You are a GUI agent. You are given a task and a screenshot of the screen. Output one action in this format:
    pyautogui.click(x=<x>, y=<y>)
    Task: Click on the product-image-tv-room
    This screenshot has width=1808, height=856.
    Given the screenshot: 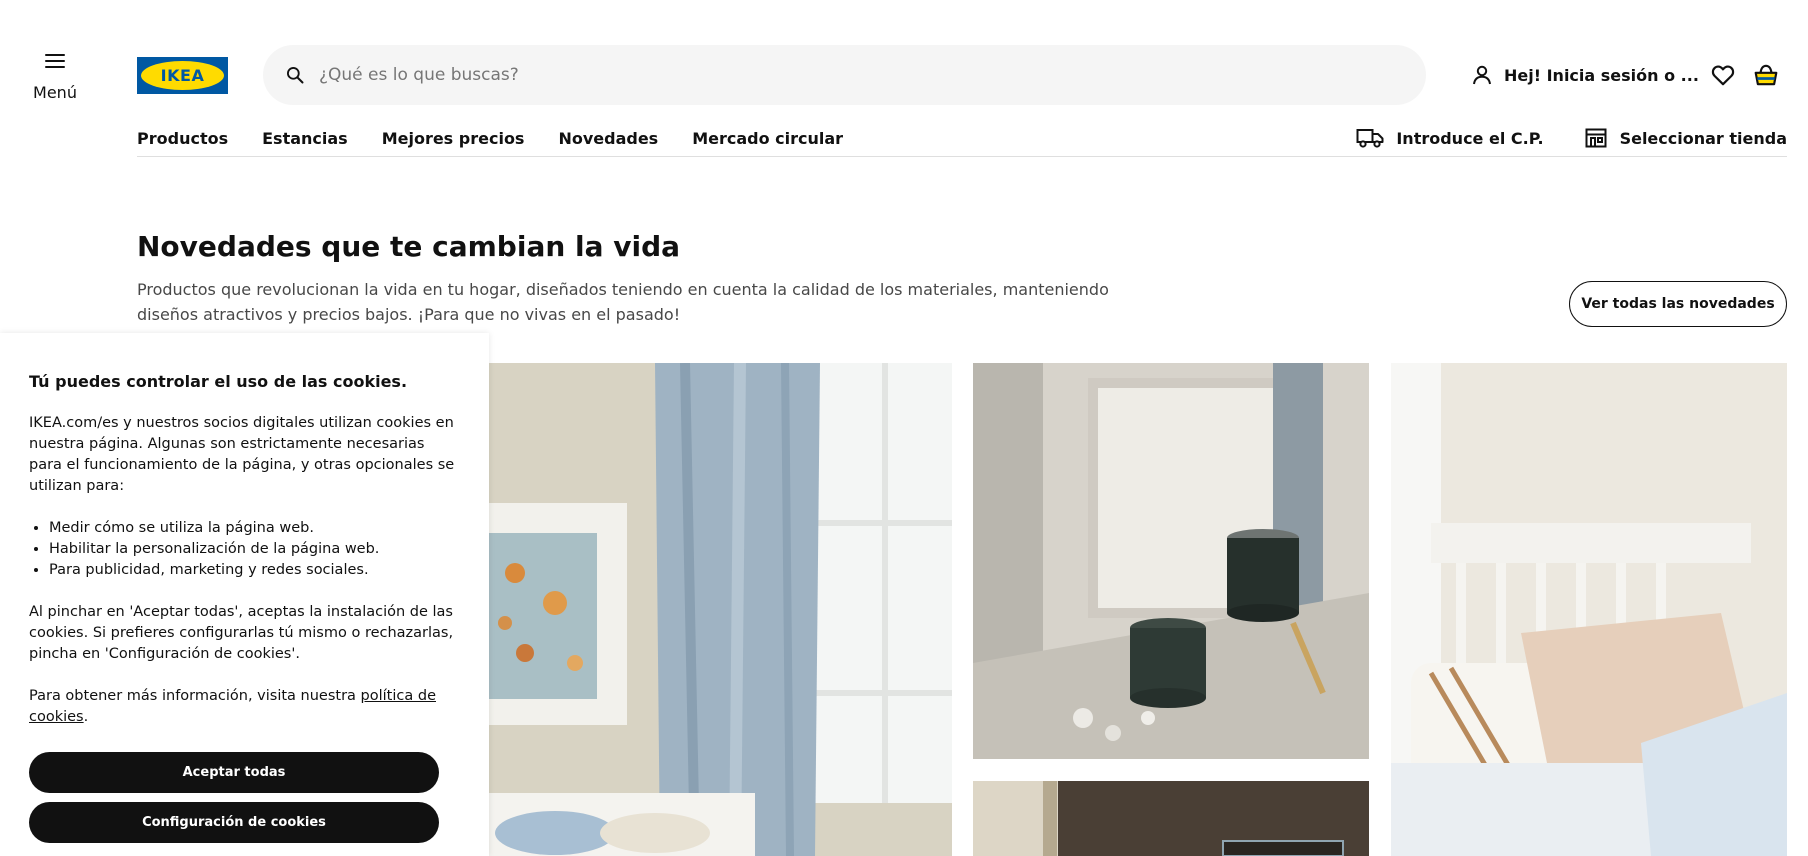 What is the action you would take?
    pyautogui.click(x=1171, y=818)
    